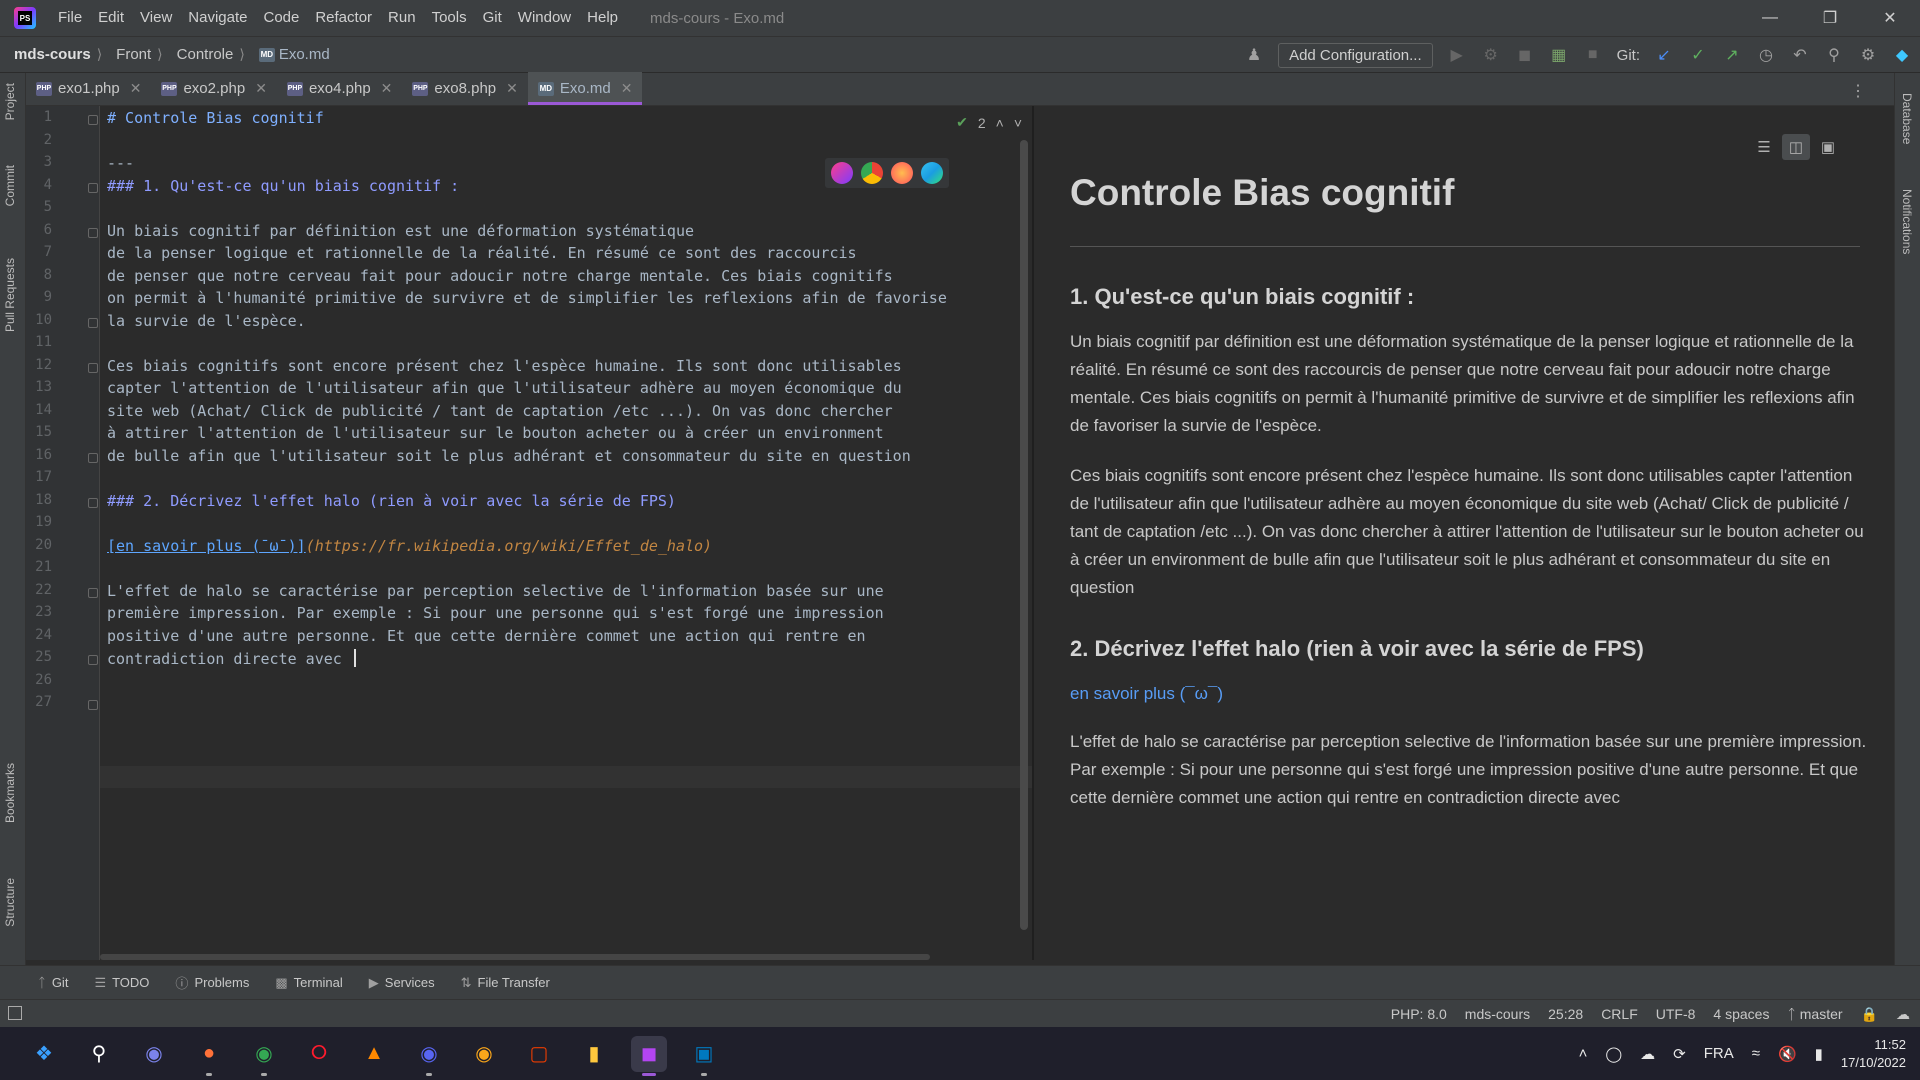  What do you see at coordinates (264, 1056) in the screenshot?
I see `chrome-icon: ◉` at bounding box center [264, 1056].